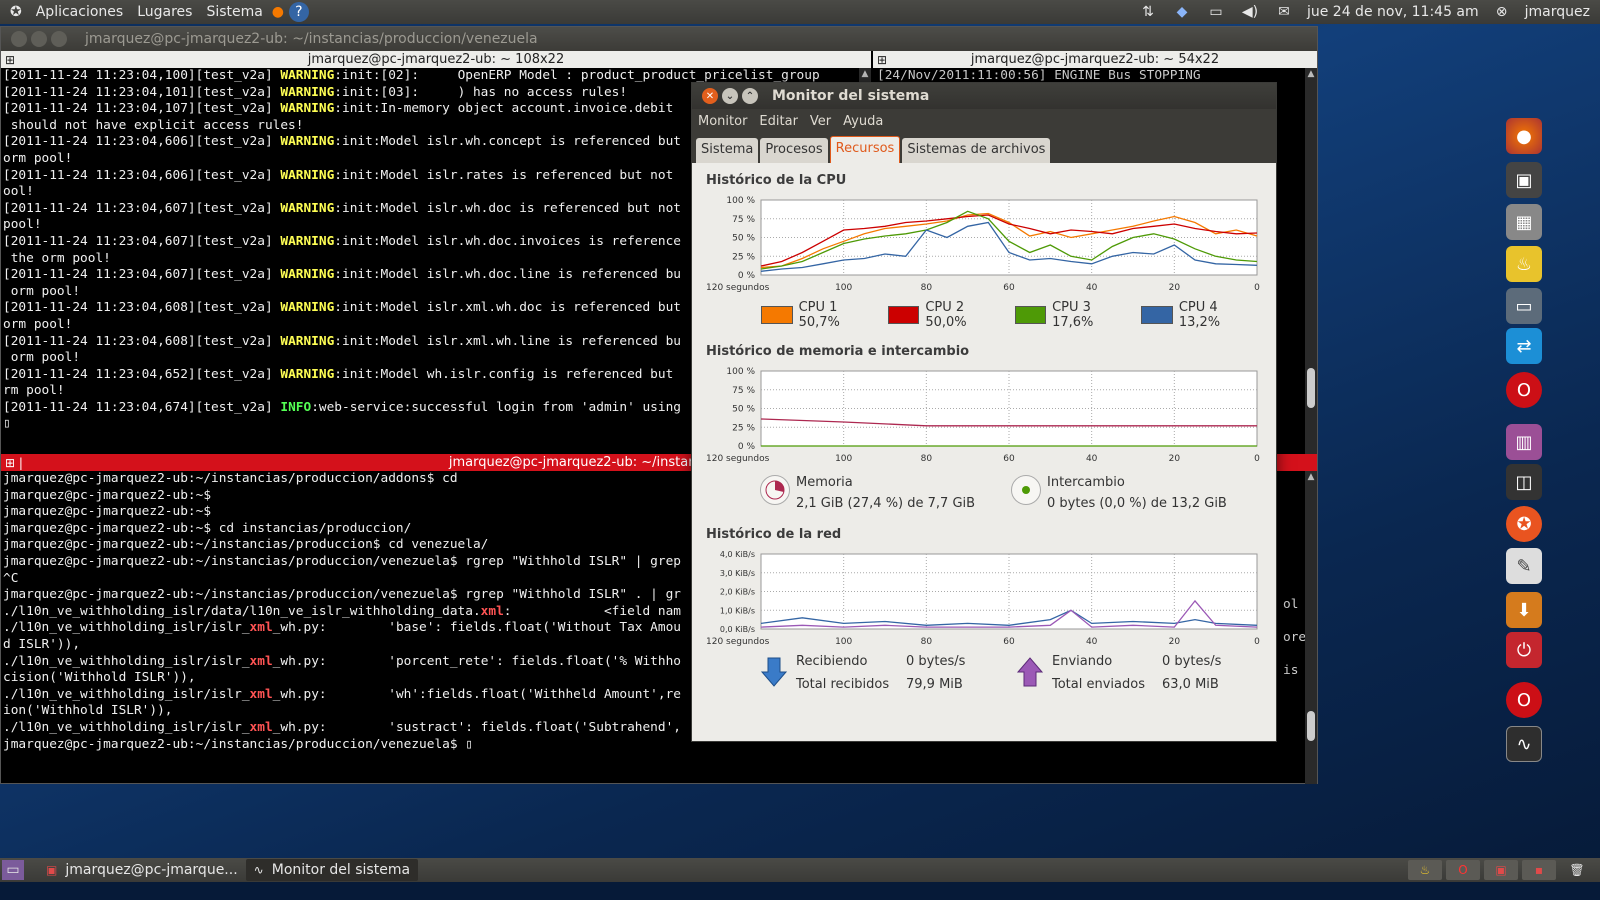 Image resolution: width=1600 pixels, height=900 pixels. What do you see at coordinates (14, 463) in the screenshot?
I see `terminator-grid-icon: ⊞ |` at bounding box center [14, 463].